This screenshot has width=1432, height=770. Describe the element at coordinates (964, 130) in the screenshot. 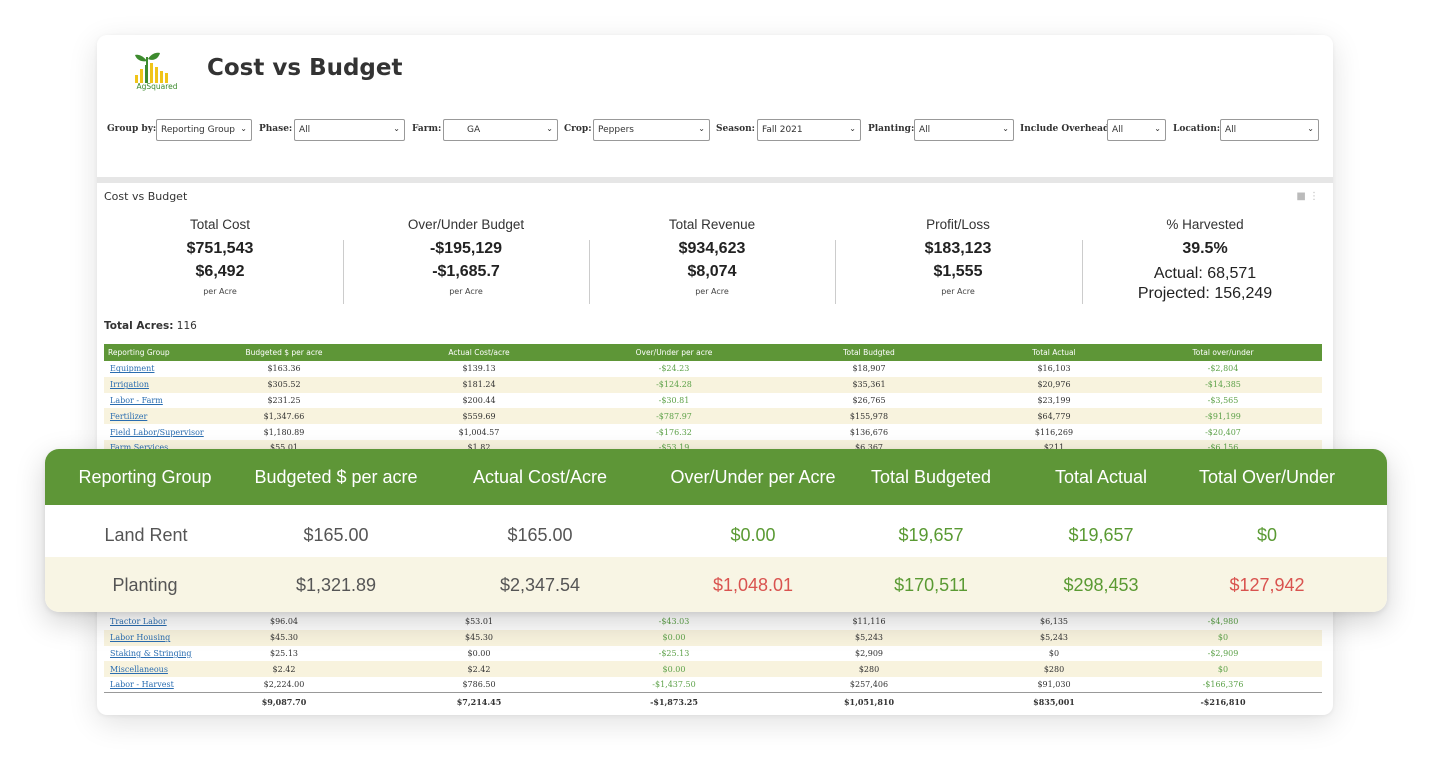

I see `planting-select: All ⌄` at that location.